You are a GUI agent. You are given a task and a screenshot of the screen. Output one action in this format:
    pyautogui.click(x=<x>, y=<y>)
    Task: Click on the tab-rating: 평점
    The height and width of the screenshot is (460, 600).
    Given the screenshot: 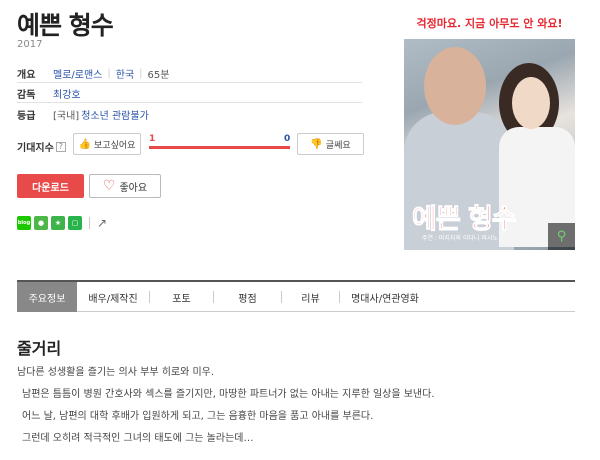 What is the action you would take?
    pyautogui.click(x=247, y=297)
    